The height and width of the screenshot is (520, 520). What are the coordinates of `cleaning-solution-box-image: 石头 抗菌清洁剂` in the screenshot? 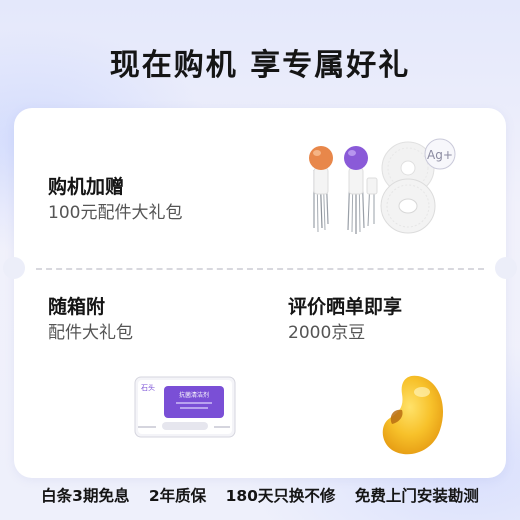 It's located at (185, 407).